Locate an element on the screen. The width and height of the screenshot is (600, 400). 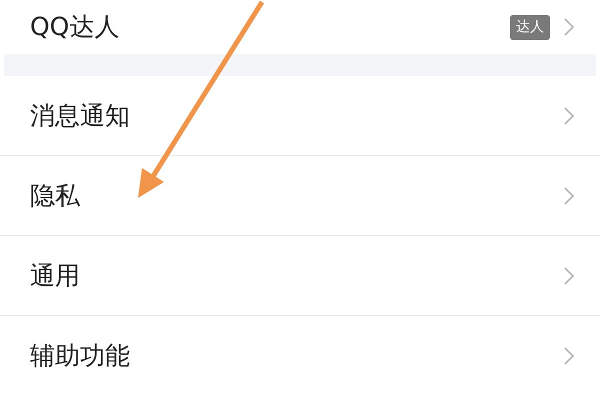
expert-badge: 达人 is located at coordinates (530, 27).